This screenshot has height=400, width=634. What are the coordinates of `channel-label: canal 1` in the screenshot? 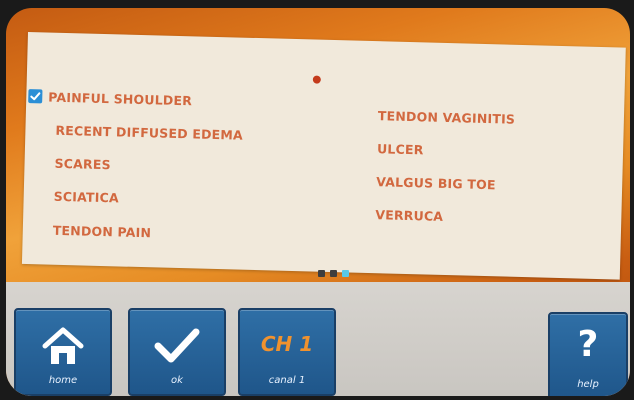 It's located at (287, 380).